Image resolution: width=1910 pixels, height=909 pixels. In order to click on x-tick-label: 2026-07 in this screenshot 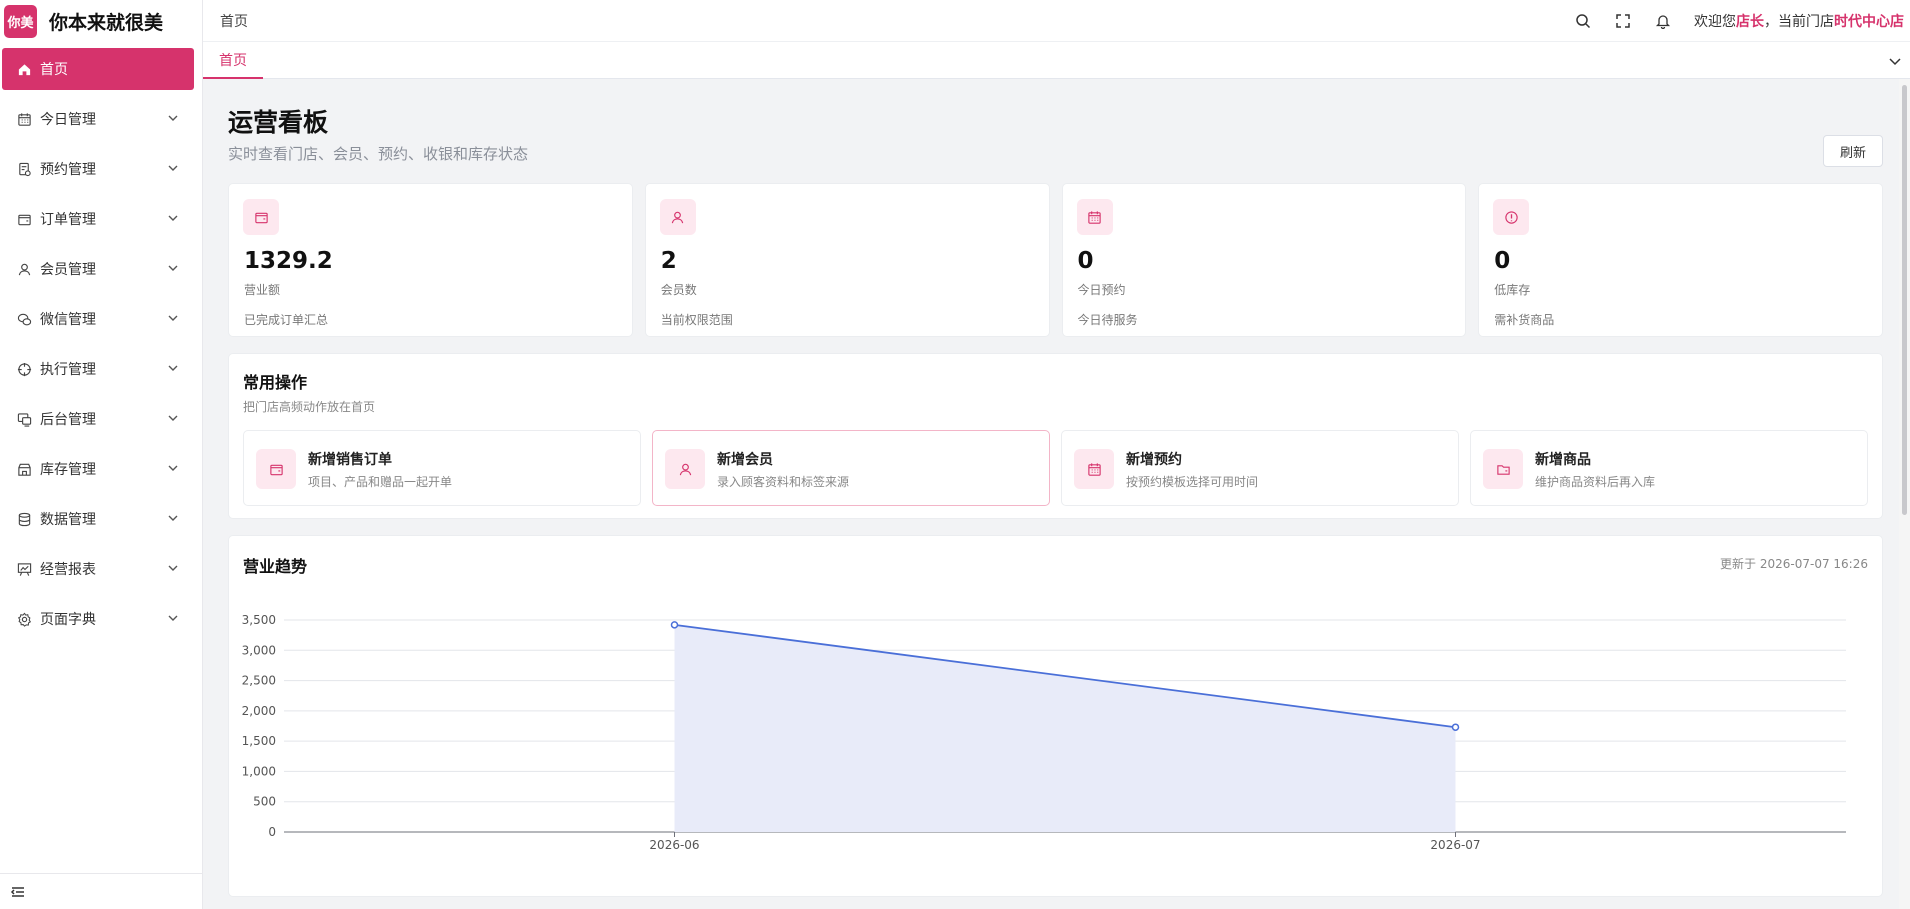, I will do `click(1455, 845)`.